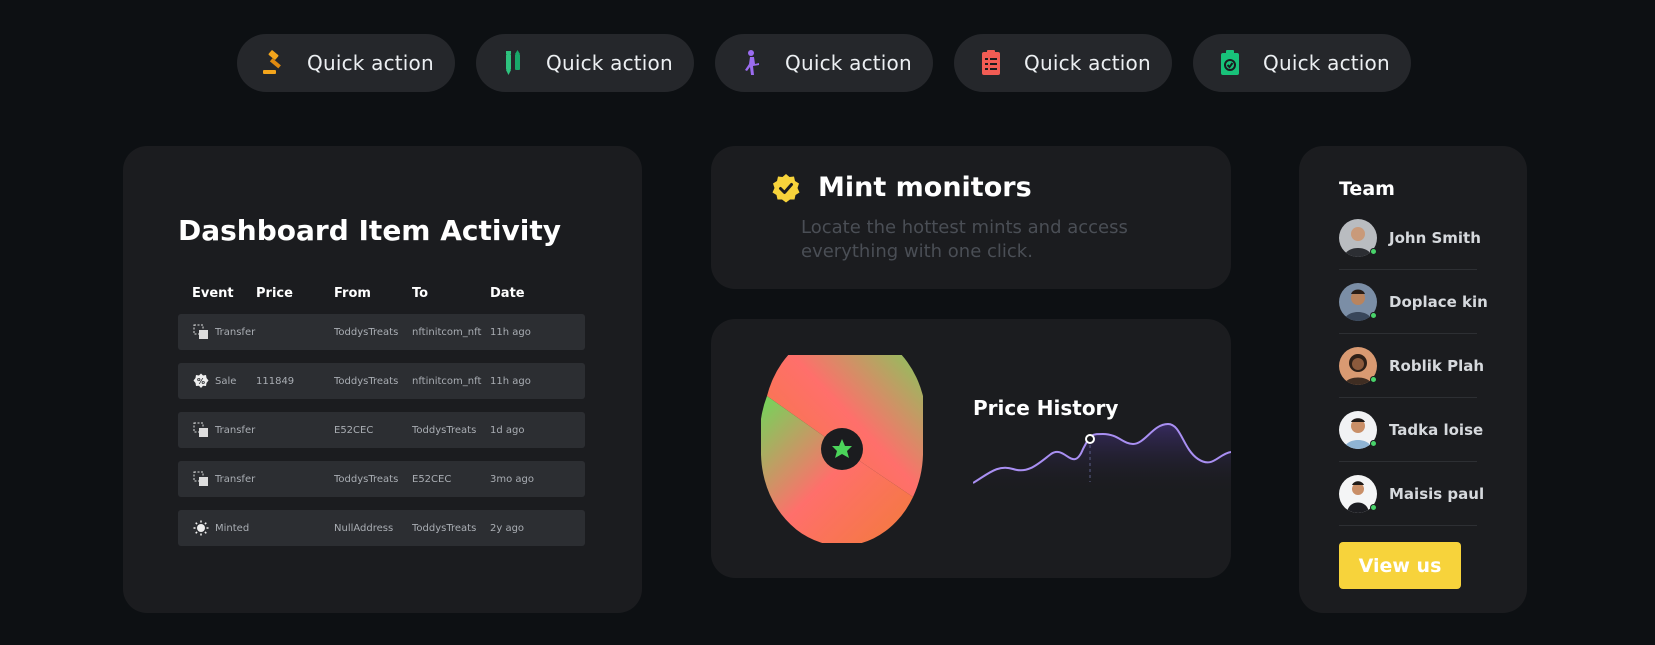 Image resolution: width=1655 pixels, height=645 pixels. I want to click on header-event: Event, so click(213, 293).